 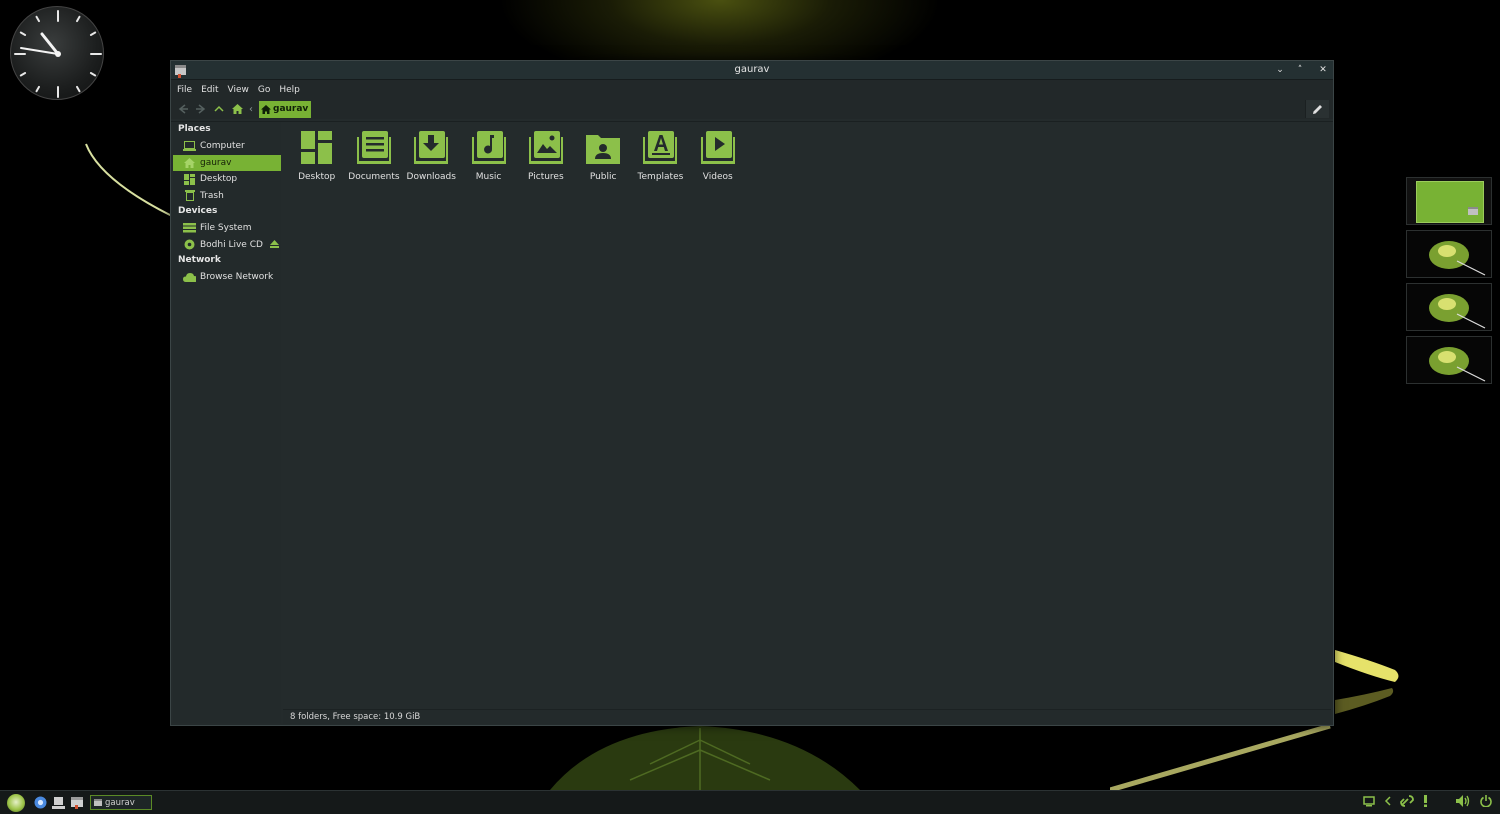 I want to click on menu-file: File, so click(x=184, y=90).